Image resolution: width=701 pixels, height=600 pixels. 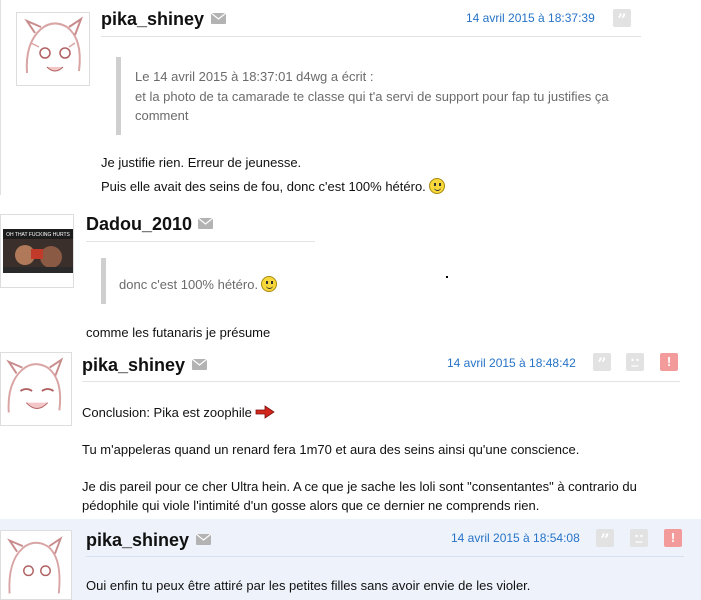 I want to click on avatar-caption: OH THAT FUCKING HURTS, so click(x=38, y=235).